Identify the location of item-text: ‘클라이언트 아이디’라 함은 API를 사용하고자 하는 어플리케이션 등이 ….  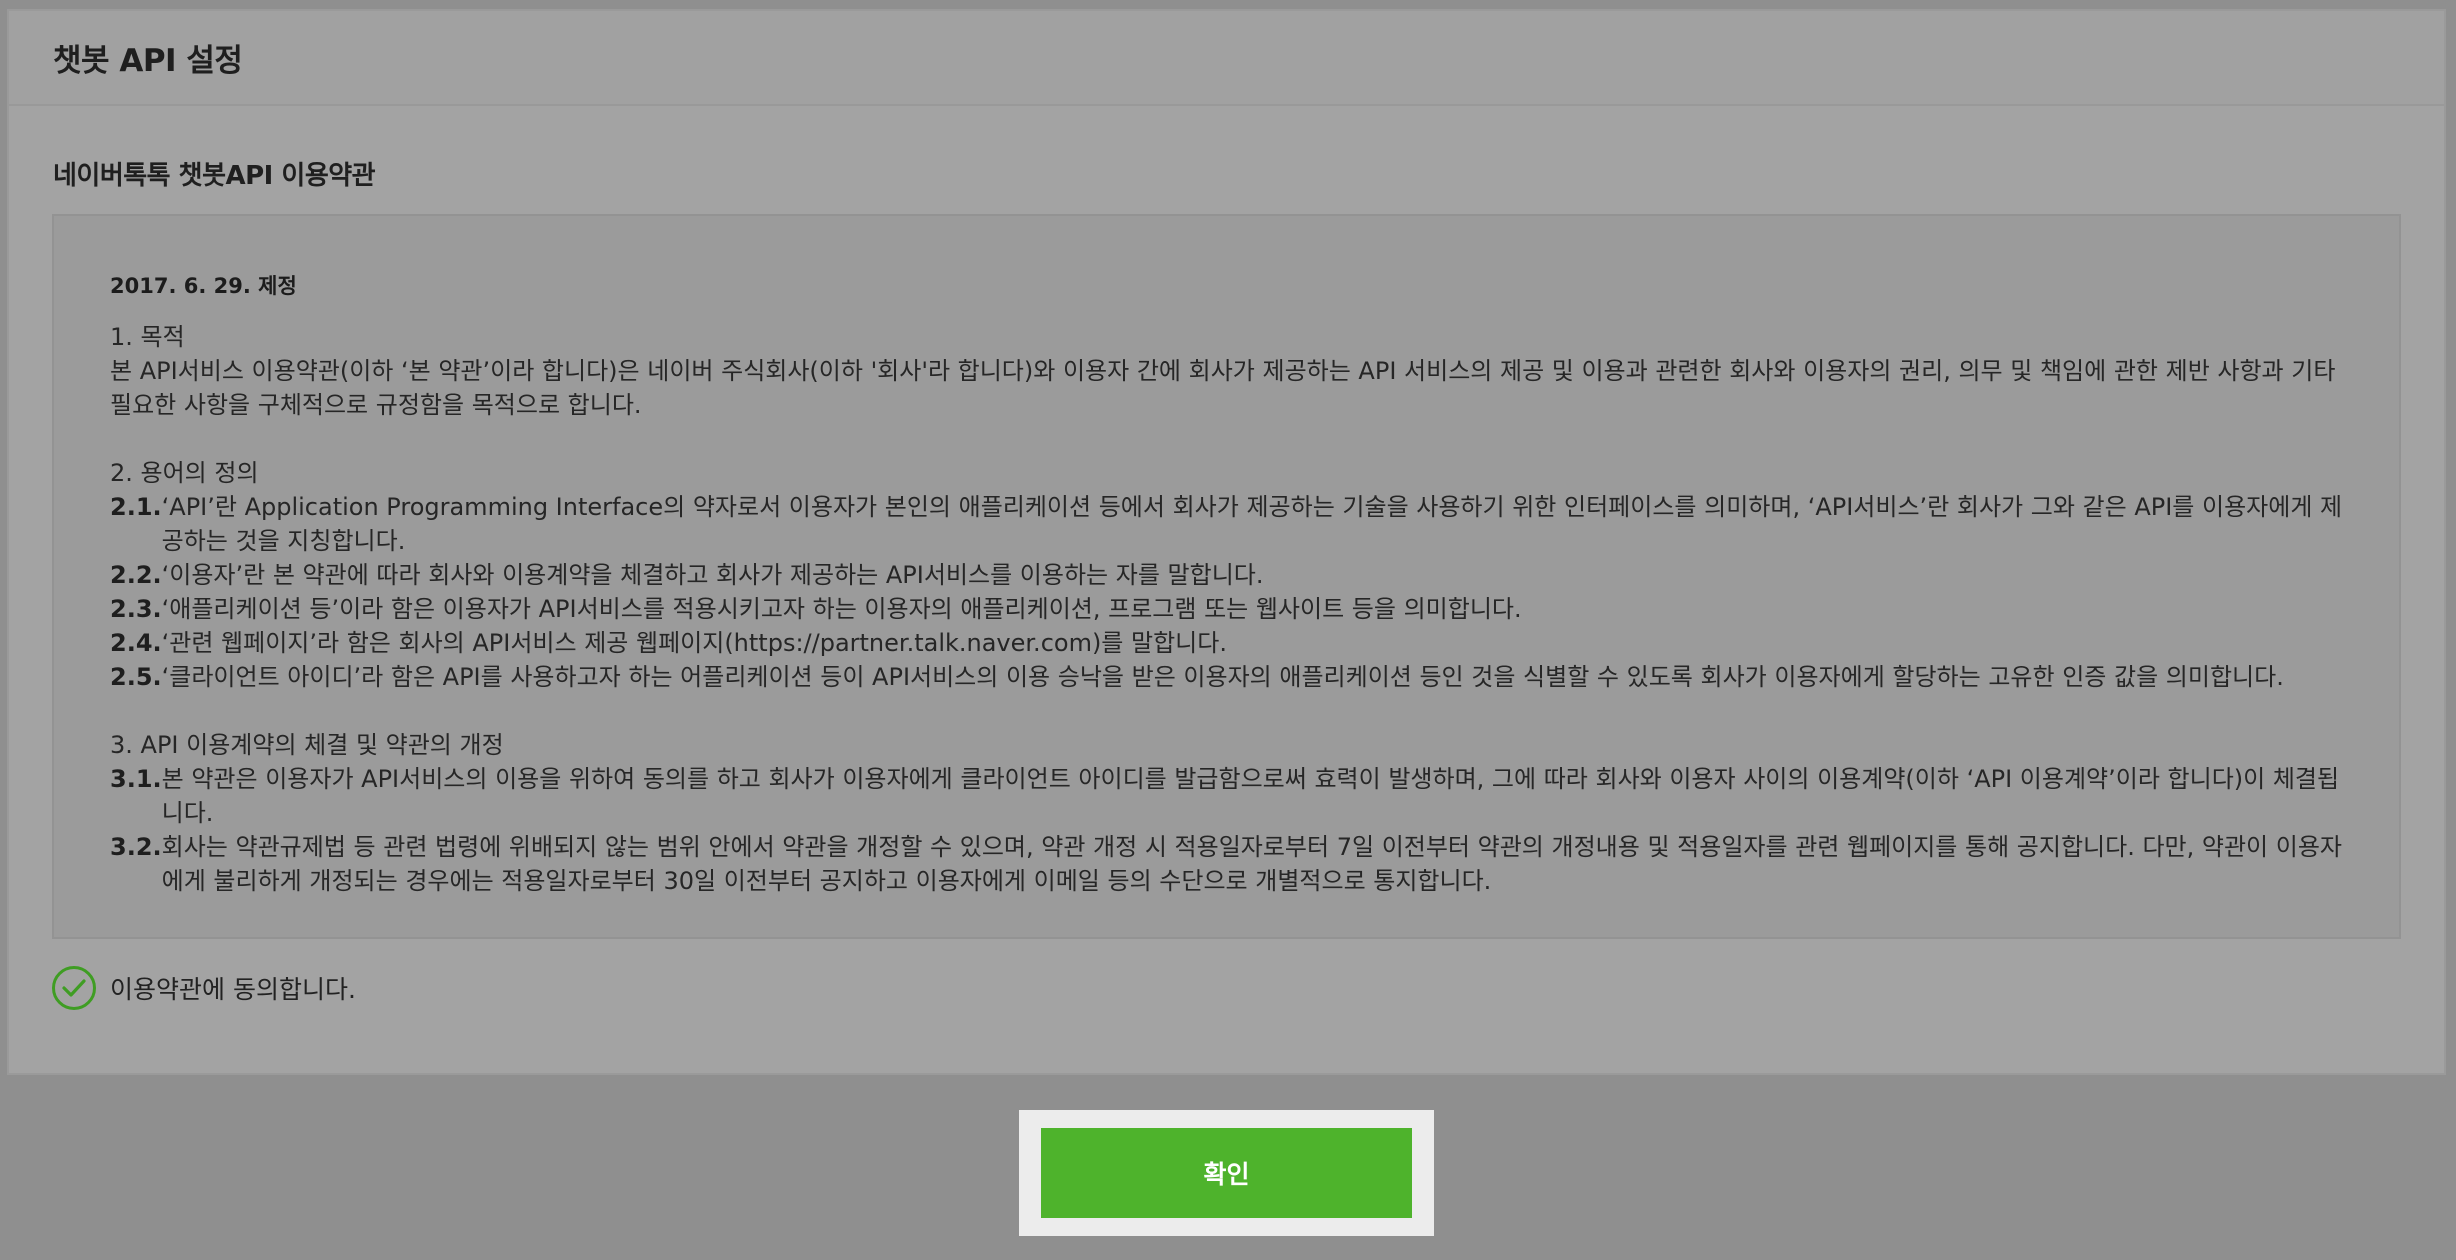
(1222, 677).